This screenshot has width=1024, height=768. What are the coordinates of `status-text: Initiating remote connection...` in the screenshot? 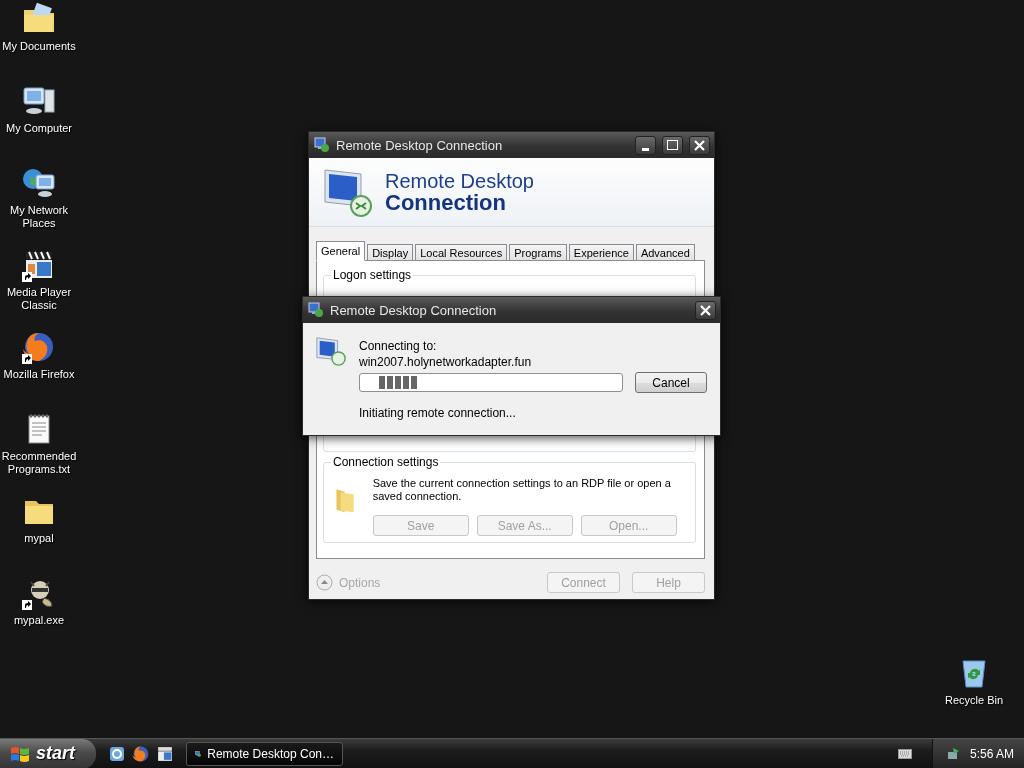 It's located at (438, 413).